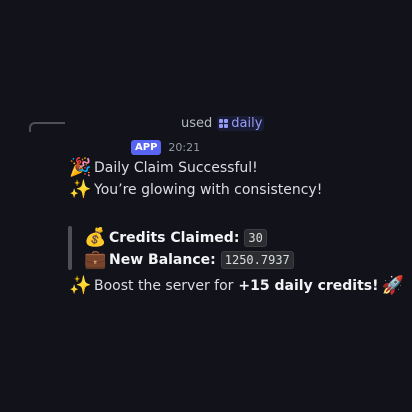  Describe the element at coordinates (162, 260) in the screenshot. I see `new-balance-label: New Balance:` at that location.